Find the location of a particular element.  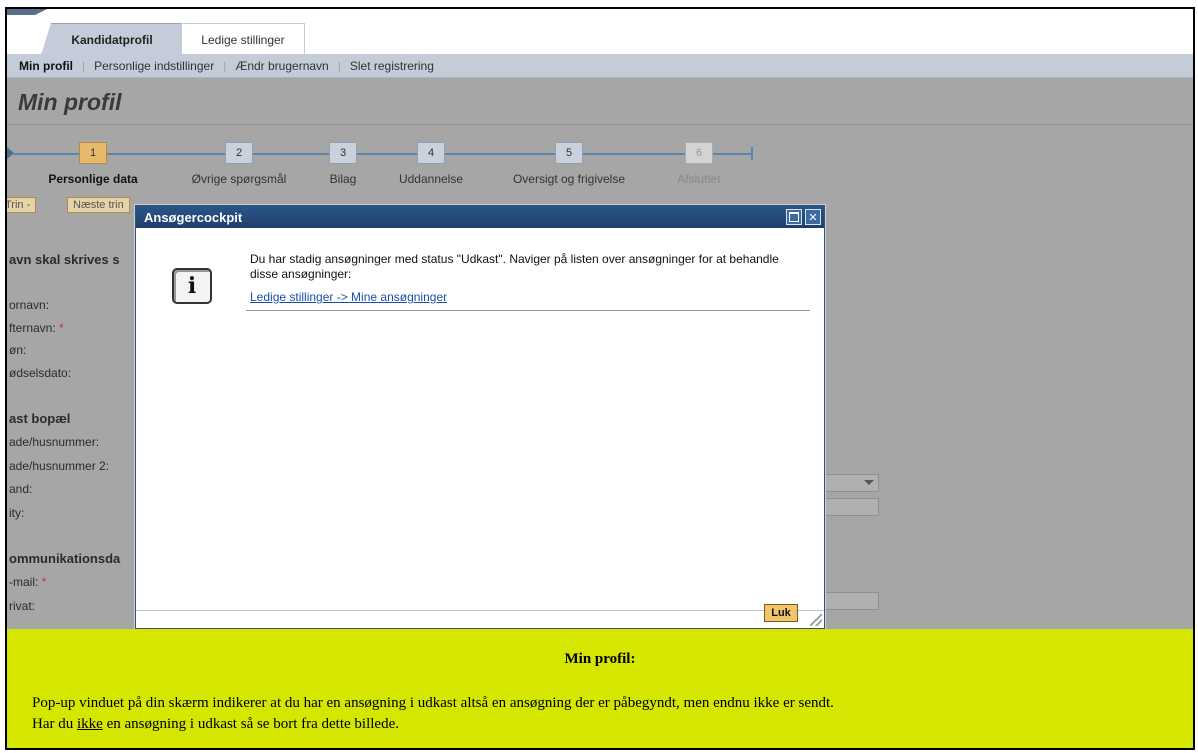

section-bopael-heading: ast bopæl is located at coordinates (40, 418).